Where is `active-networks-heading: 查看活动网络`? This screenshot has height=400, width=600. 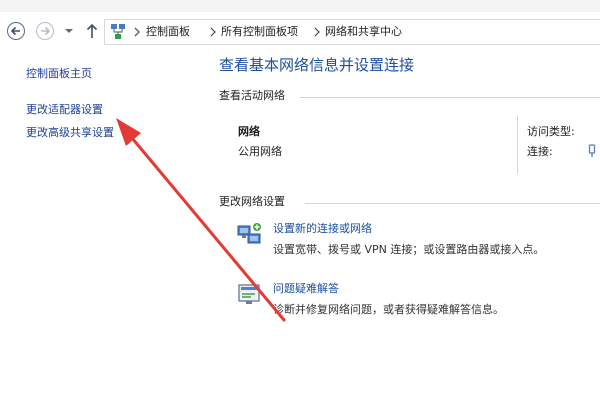 active-networks-heading: 查看活动网络 is located at coordinates (252, 95).